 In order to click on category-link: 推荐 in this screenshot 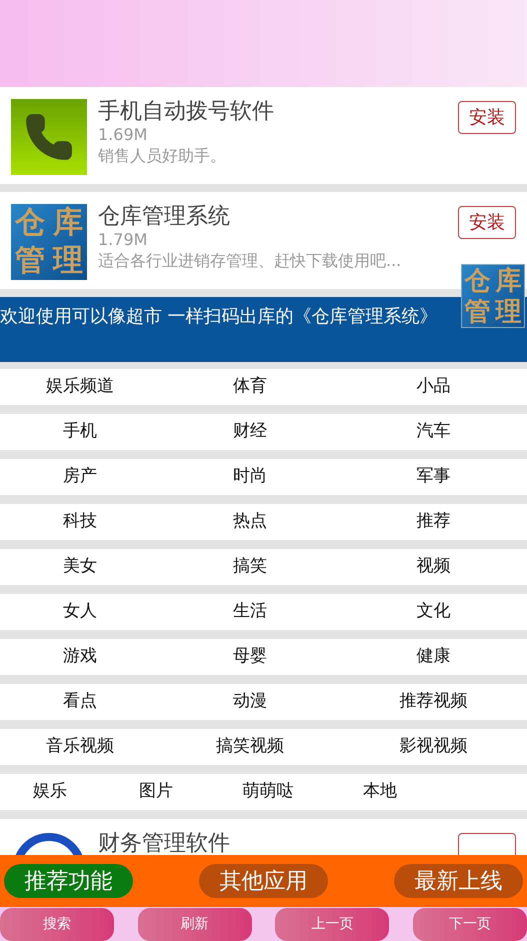, I will do `click(433, 522)`.